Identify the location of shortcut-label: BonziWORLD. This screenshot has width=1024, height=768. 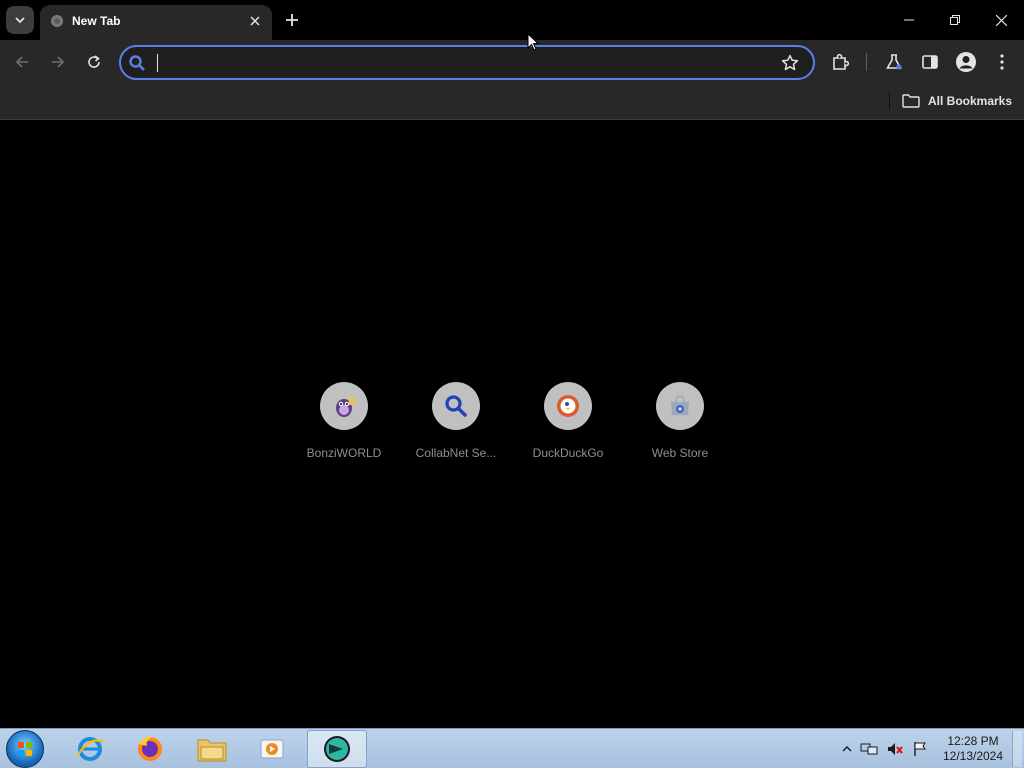
(344, 453).